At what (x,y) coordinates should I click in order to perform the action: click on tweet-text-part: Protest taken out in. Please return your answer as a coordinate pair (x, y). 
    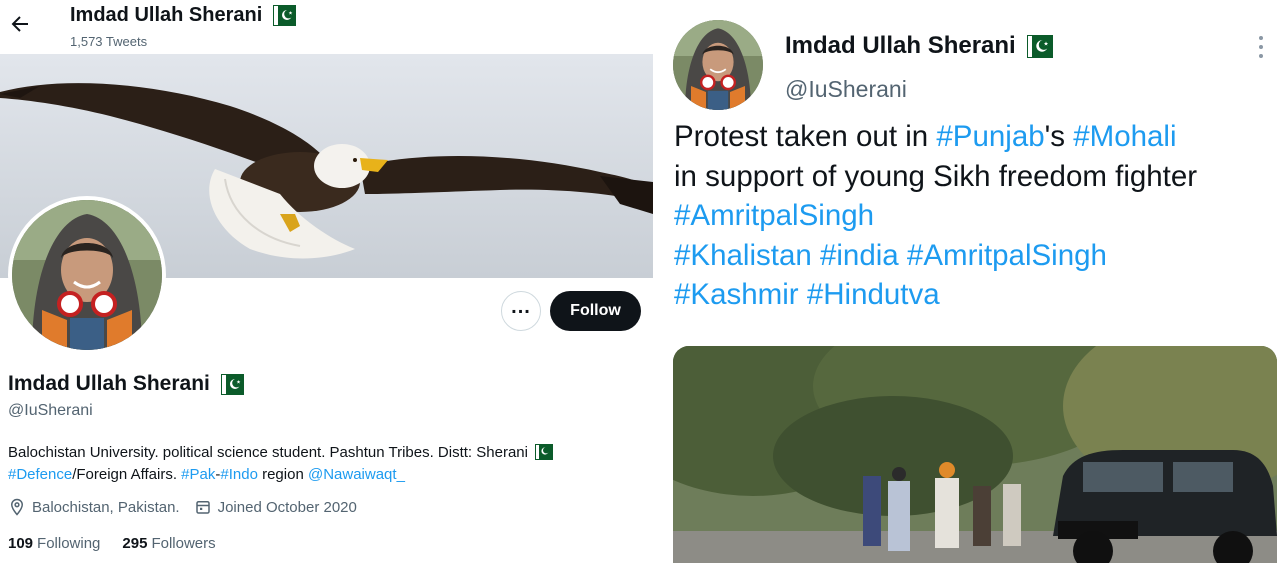
    Looking at the image, I should click on (805, 136).